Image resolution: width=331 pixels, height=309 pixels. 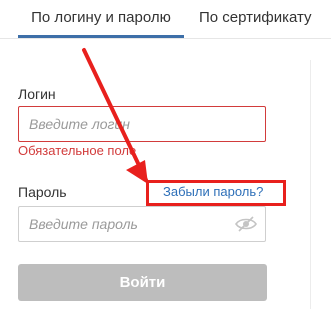 What do you see at coordinates (77, 150) in the screenshot?
I see `login-error-message: Обязательное поле` at bounding box center [77, 150].